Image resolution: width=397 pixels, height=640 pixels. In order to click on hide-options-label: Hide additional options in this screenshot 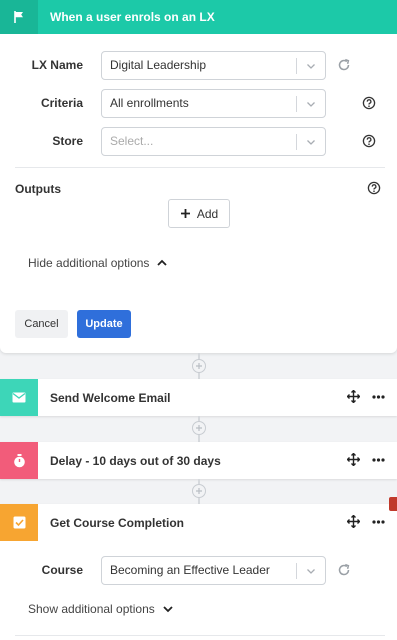, I will do `click(89, 263)`.